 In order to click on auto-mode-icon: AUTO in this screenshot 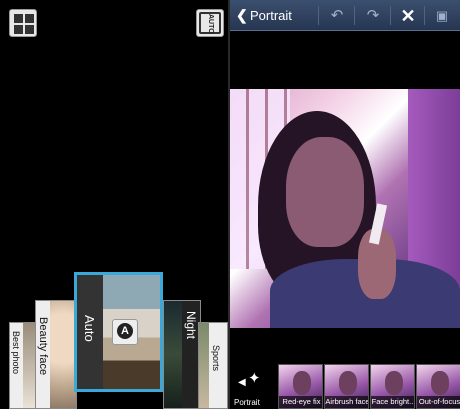, I will do `click(210, 23)`.